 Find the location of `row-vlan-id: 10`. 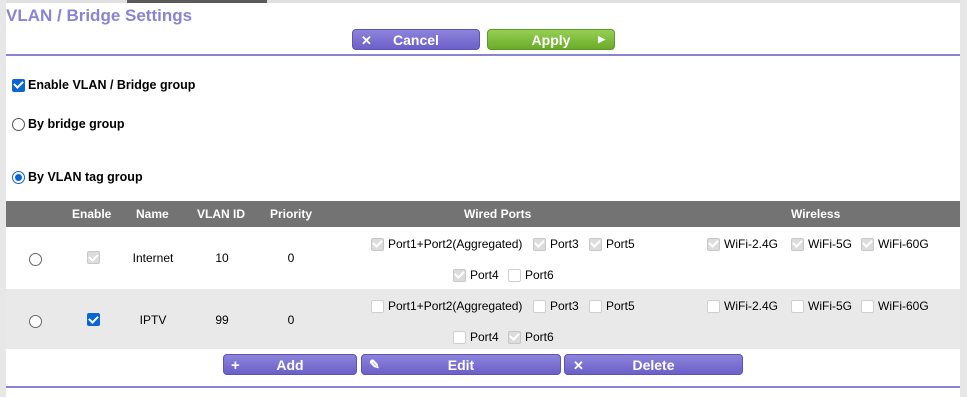

row-vlan-id: 10 is located at coordinates (222, 258).